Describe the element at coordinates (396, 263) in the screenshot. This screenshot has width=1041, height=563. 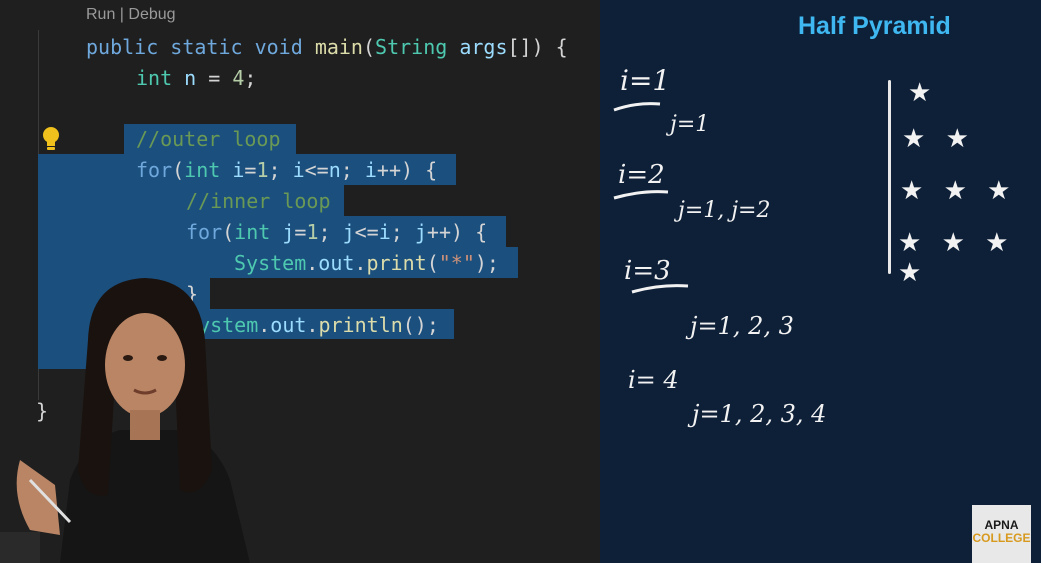
I see `method-name: print` at that location.